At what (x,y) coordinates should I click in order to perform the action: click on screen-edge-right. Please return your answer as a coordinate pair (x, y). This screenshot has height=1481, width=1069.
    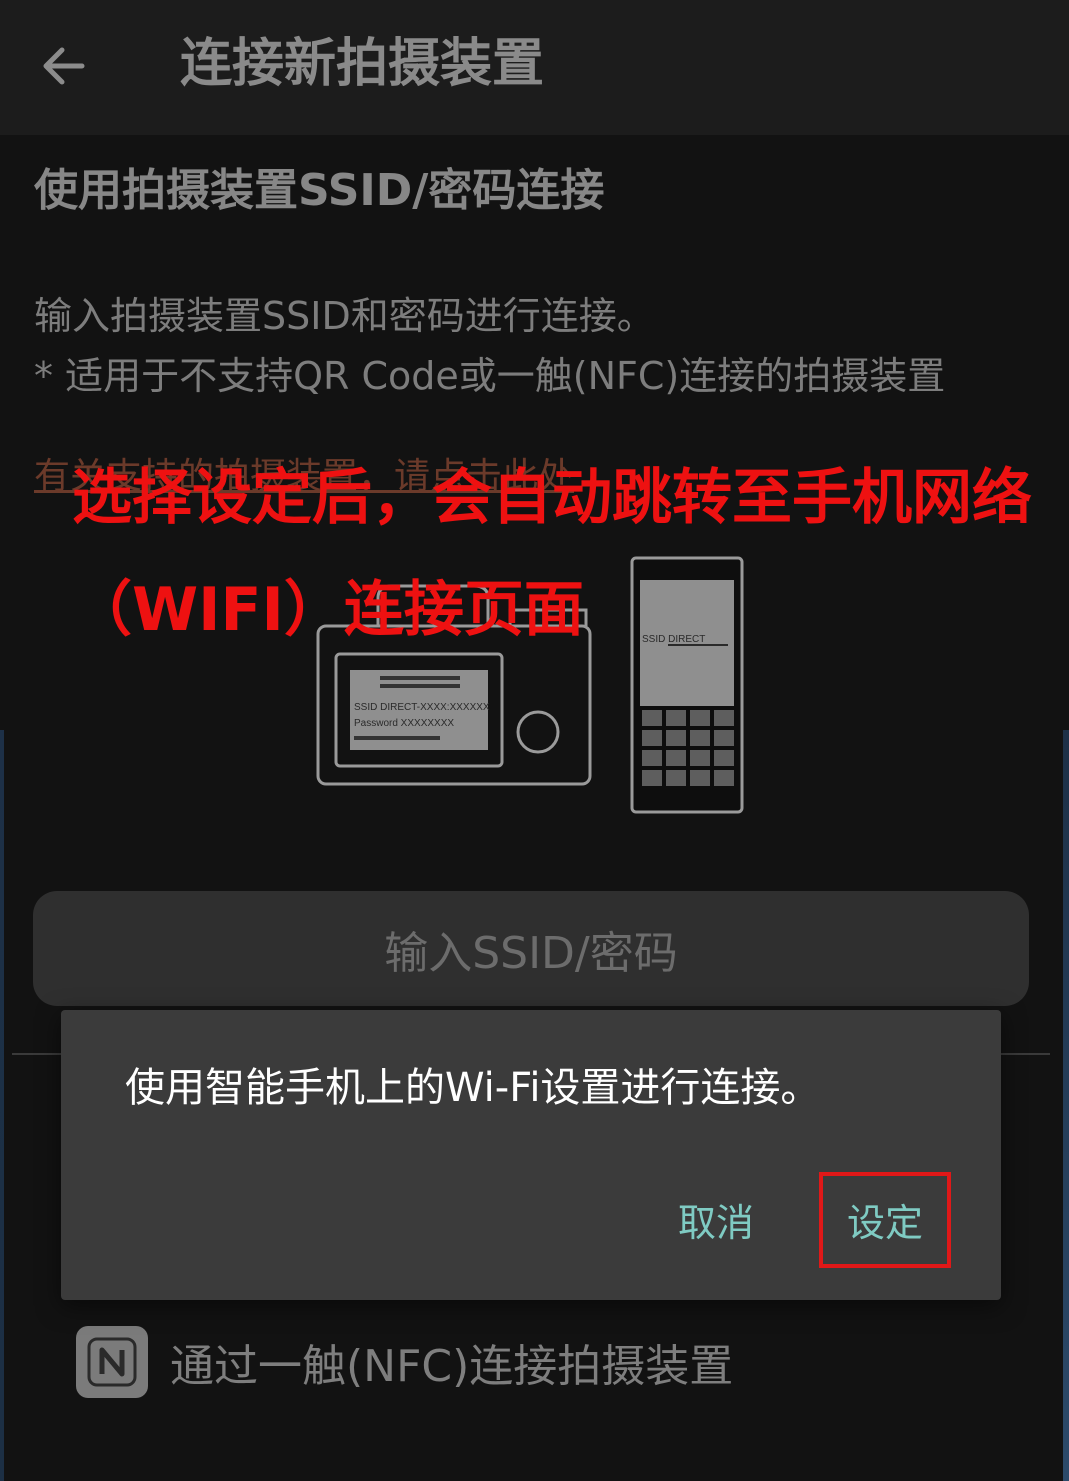
    Looking at the image, I should click on (1066, 1105).